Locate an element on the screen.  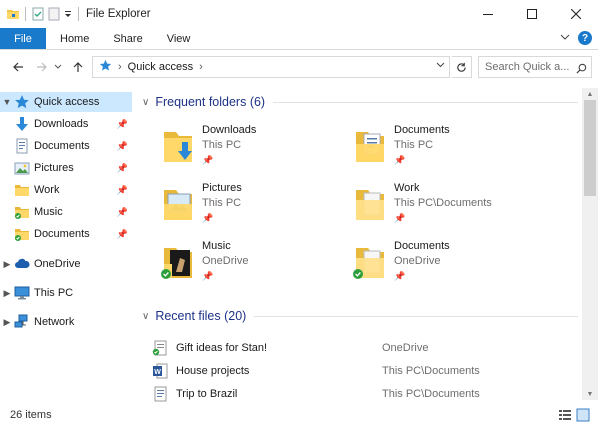
large-icons-view-icon is located at coordinates (583, 415).